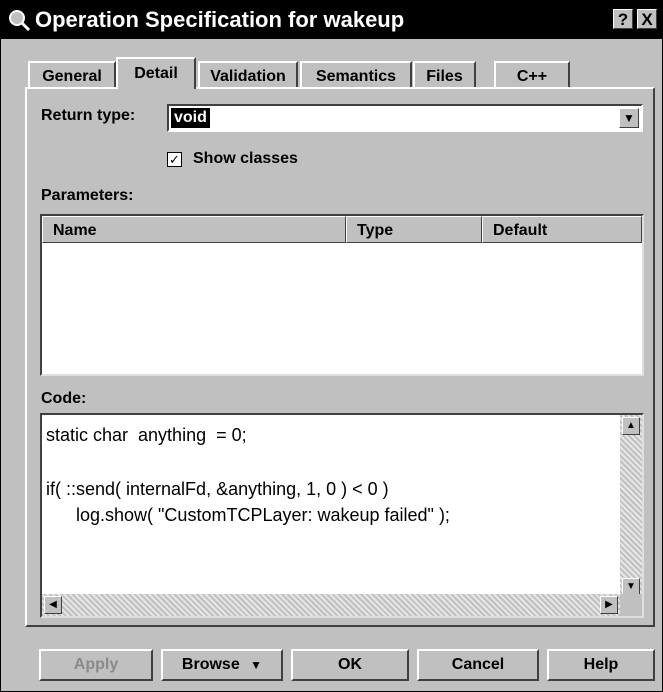 Image resolution: width=663 pixels, height=692 pixels. What do you see at coordinates (405, 118) in the screenshot?
I see `return-type-combo: void ▼` at bounding box center [405, 118].